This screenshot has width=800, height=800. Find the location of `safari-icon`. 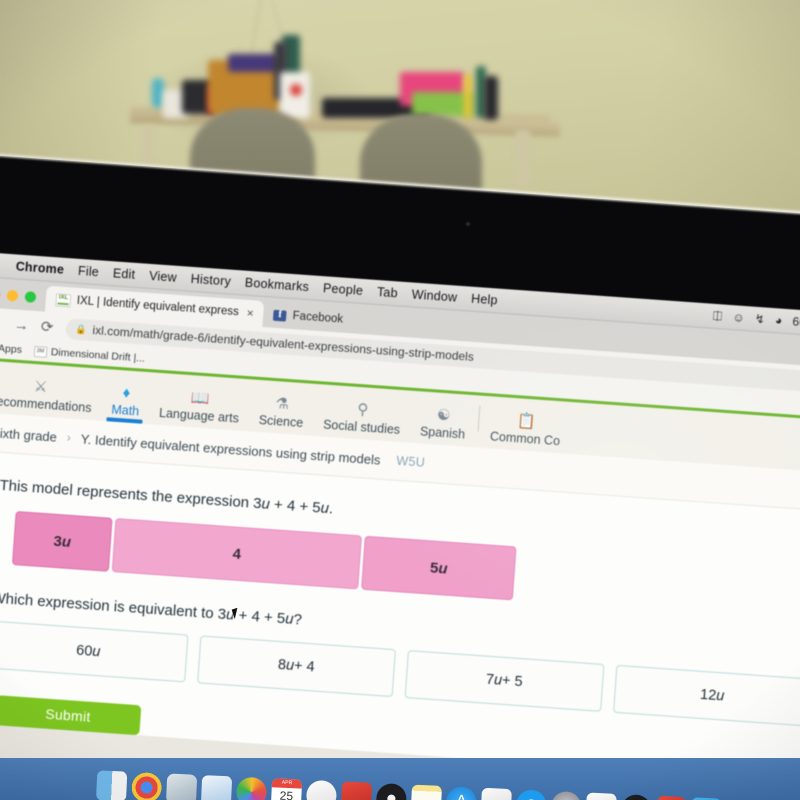

safari-icon is located at coordinates (531, 794).